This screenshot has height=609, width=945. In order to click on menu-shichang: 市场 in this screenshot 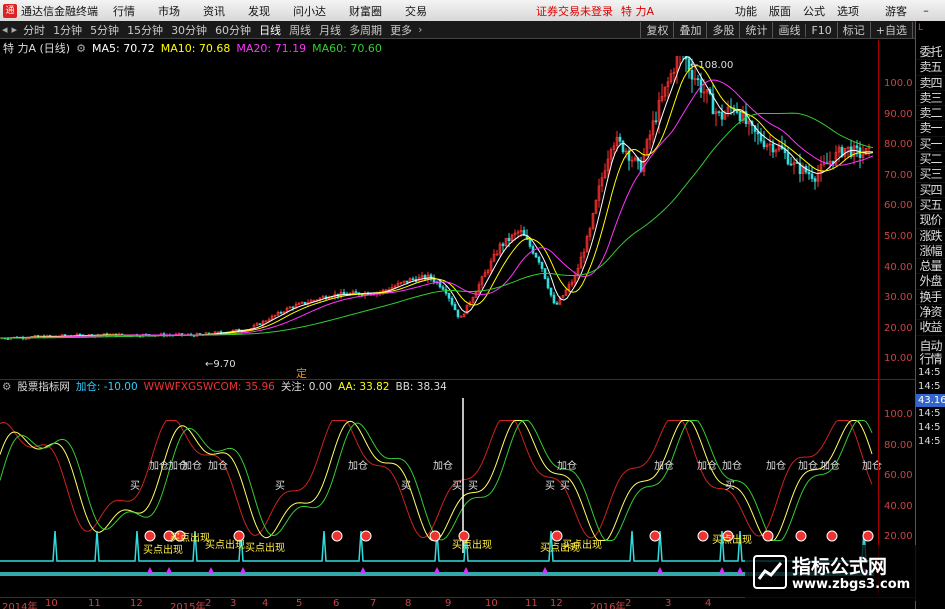, I will do `click(169, 11)`.